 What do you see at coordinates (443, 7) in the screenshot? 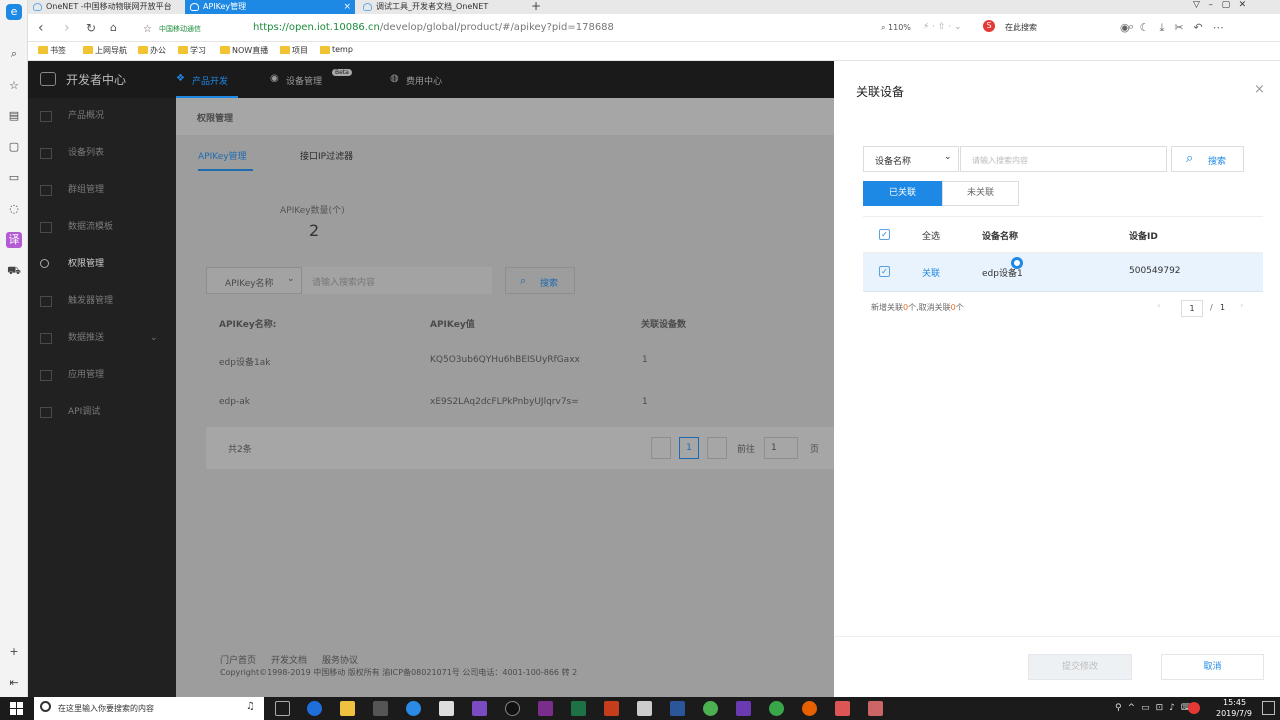
I see `tab-debug-tool: 调试工具_开发者文档_OneNET` at bounding box center [443, 7].